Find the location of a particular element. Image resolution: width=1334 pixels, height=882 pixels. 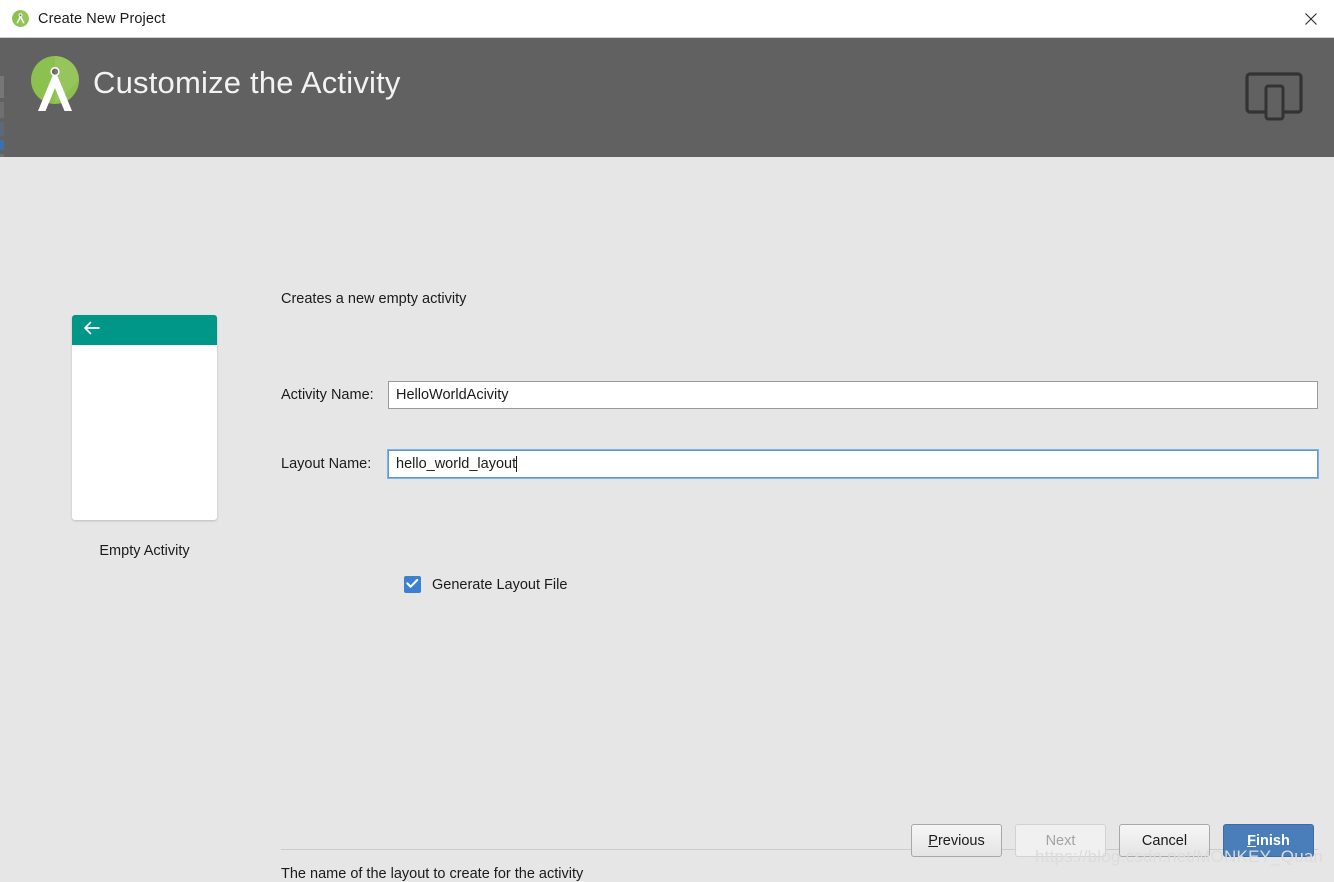

next-button-label: Next is located at coordinates (1060, 840).